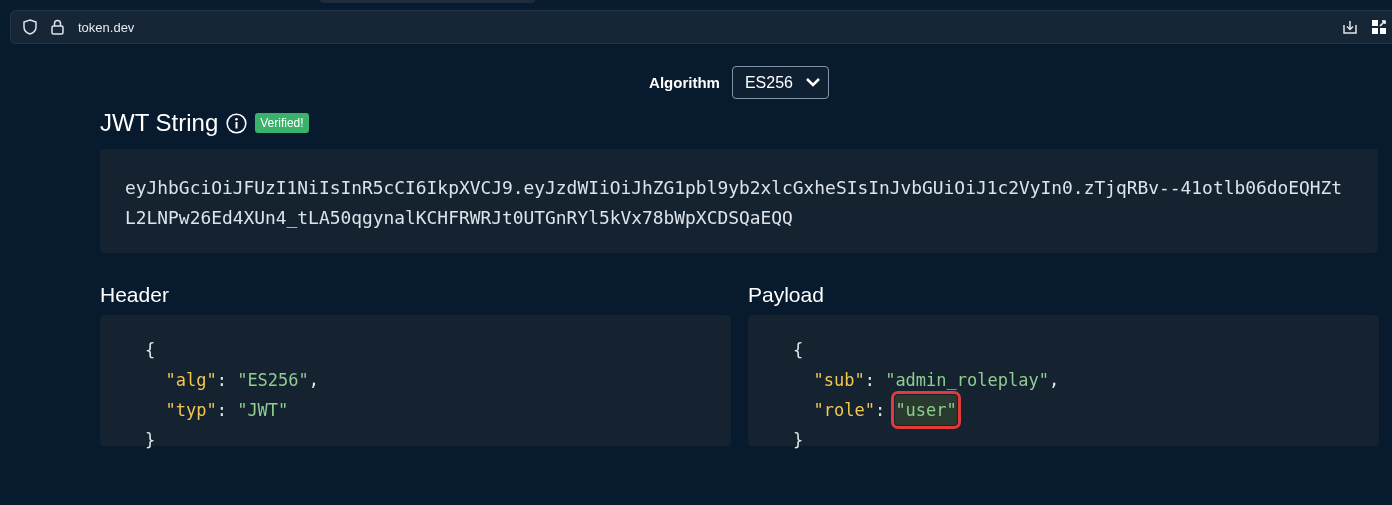 The width and height of the screenshot is (1392, 505). Describe the element at coordinates (135, 295) in the screenshot. I see `section-title: Header` at that location.